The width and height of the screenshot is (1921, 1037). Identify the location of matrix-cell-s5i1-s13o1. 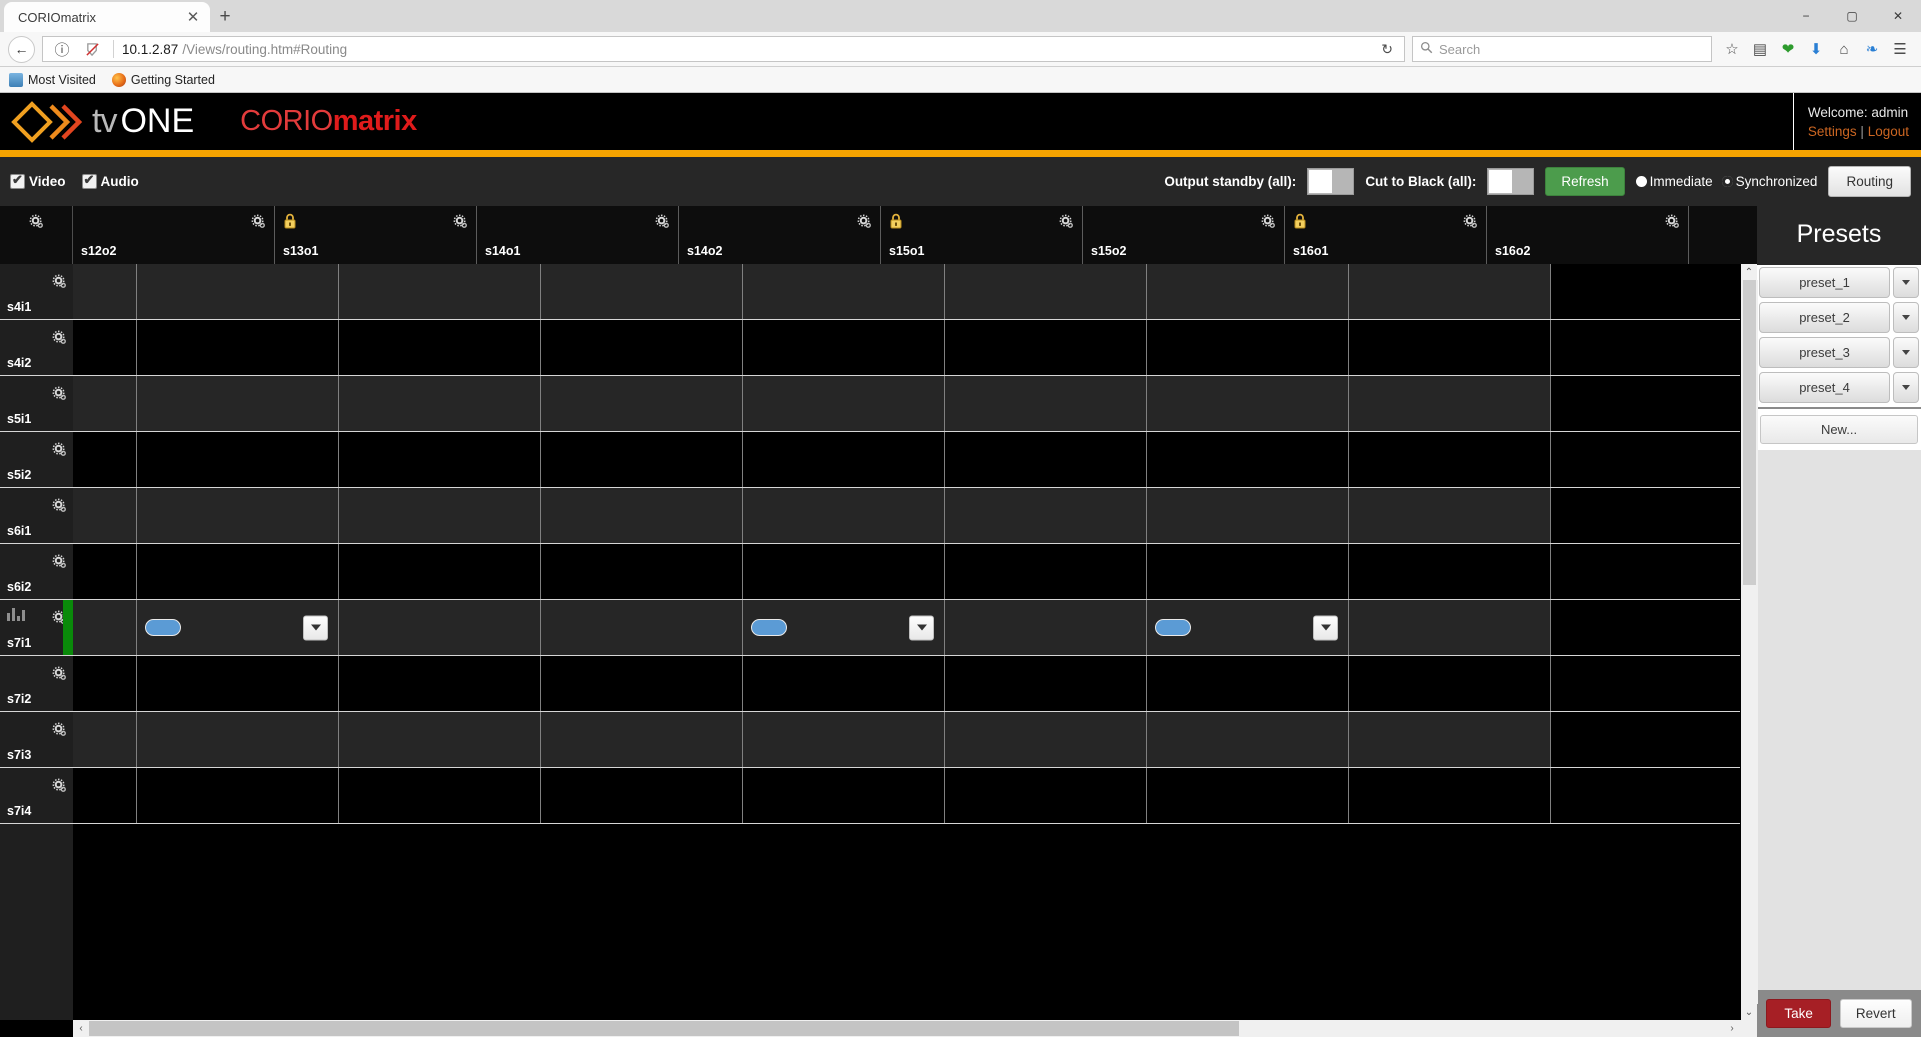
(238, 403).